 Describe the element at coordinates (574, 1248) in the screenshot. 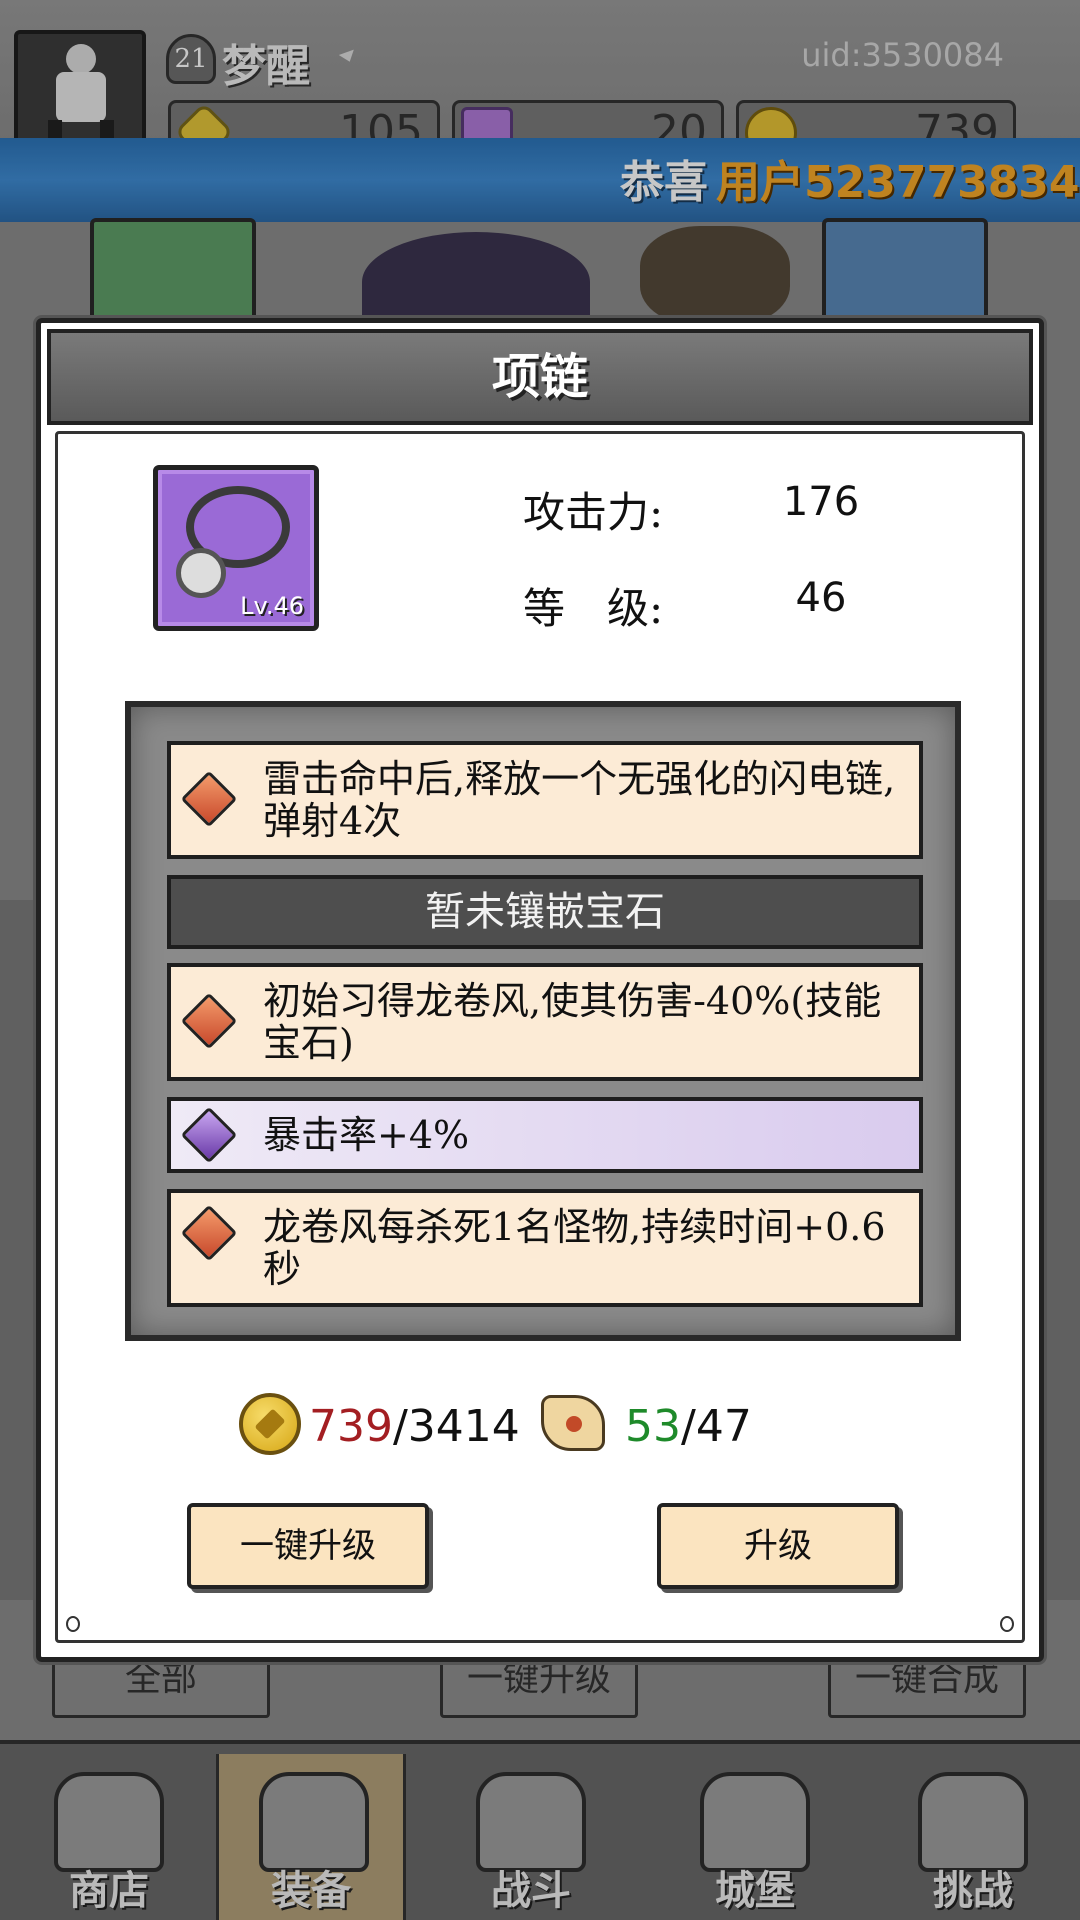

I see `skill-text: 龙卷风每杀死1名怪物,持续时间+0.6秒` at that location.